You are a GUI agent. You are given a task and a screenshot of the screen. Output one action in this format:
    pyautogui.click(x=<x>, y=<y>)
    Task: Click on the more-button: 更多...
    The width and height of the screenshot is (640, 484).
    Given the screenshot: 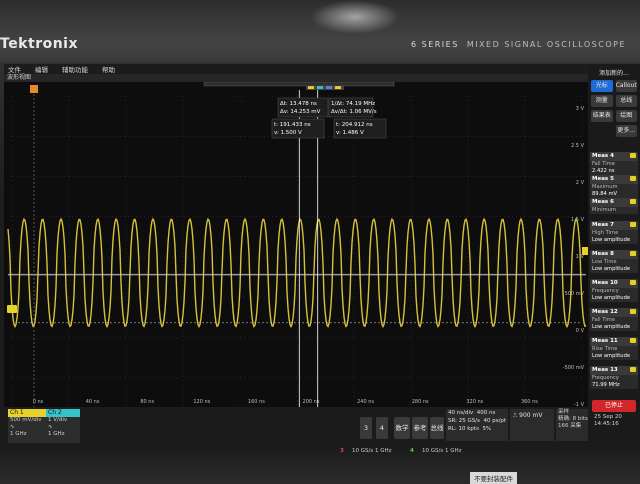 What is the action you would take?
    pyautogui.click(x=626, y=131)
    